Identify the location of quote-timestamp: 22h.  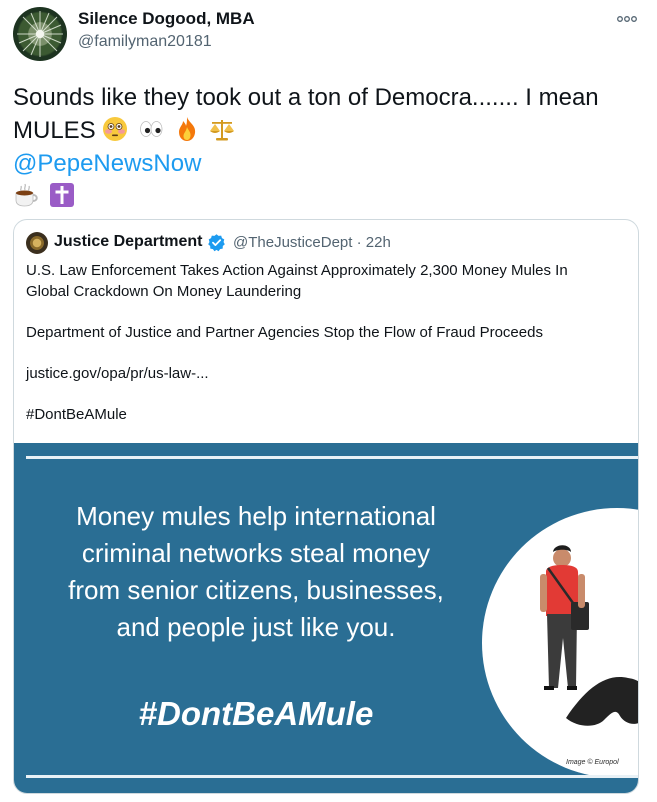
(378, 242).